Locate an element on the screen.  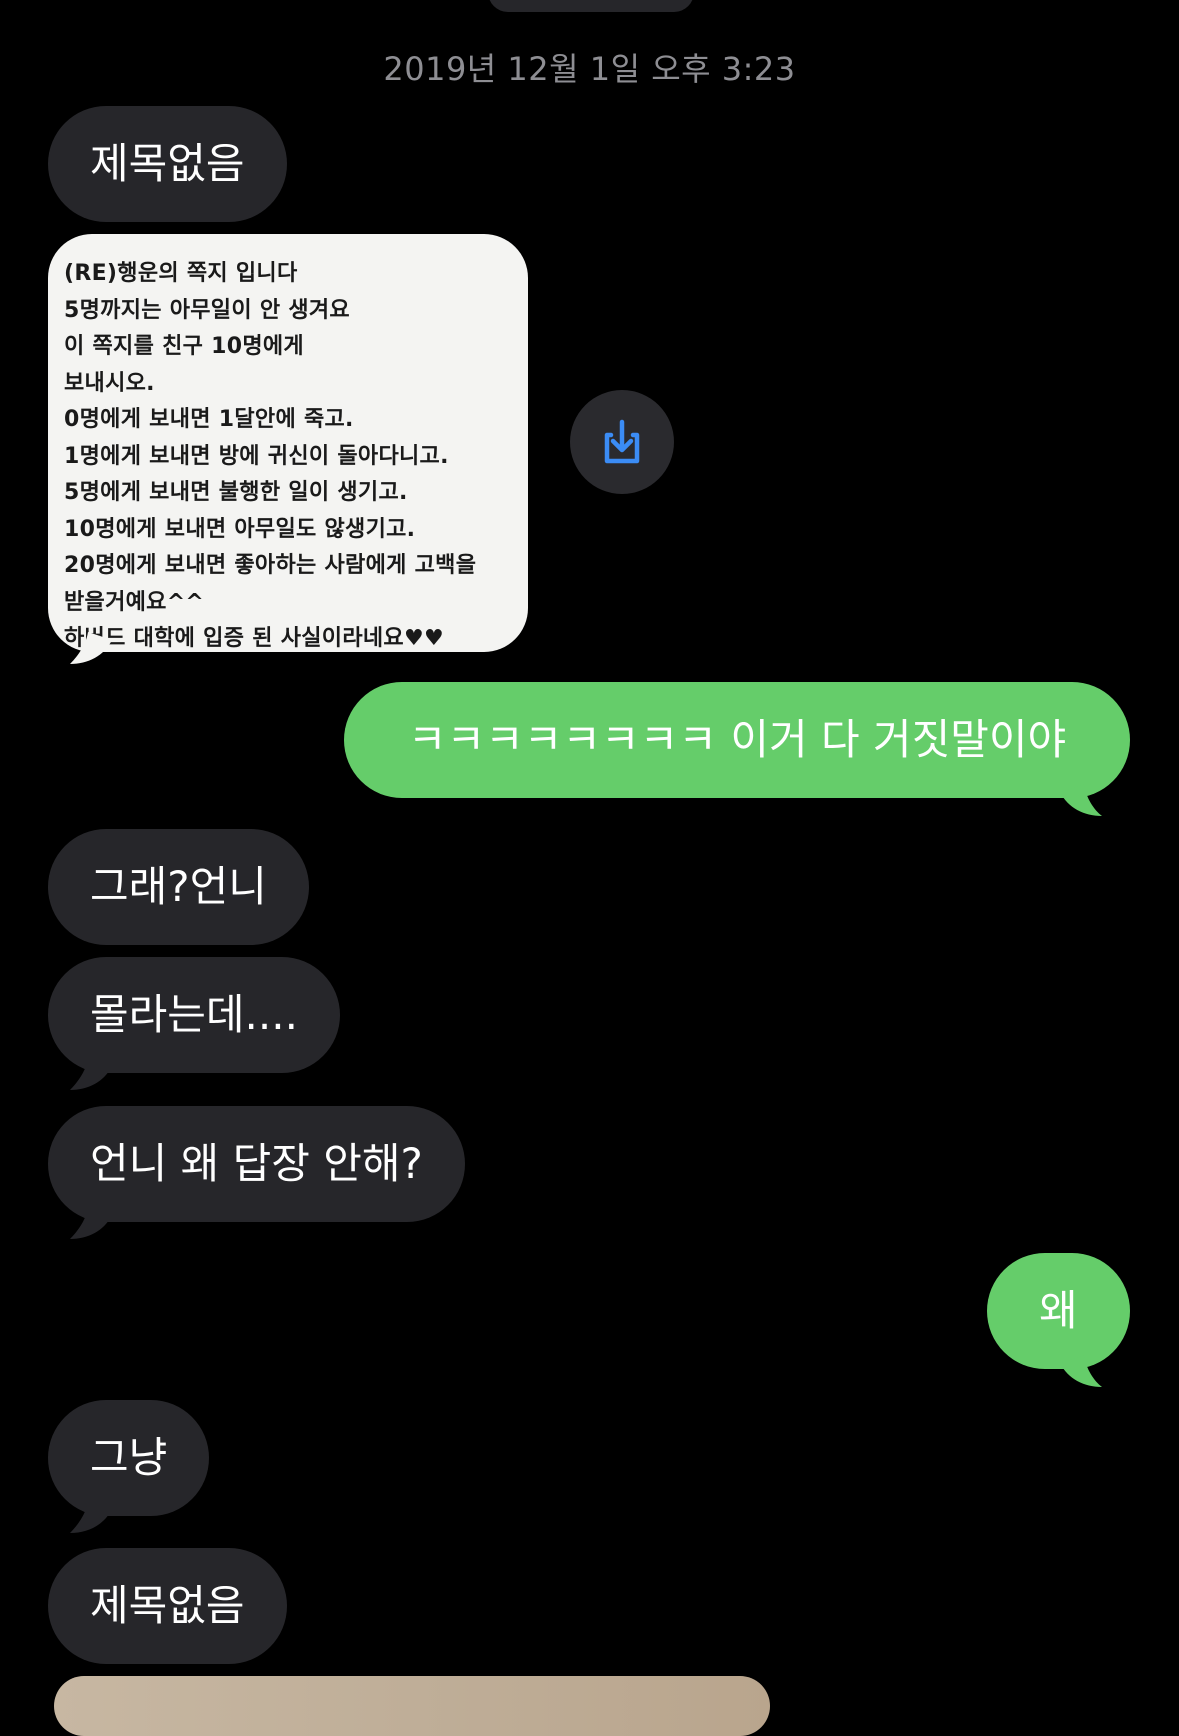
incoming-message: 그냥 is located at coordinates (129, 1458).